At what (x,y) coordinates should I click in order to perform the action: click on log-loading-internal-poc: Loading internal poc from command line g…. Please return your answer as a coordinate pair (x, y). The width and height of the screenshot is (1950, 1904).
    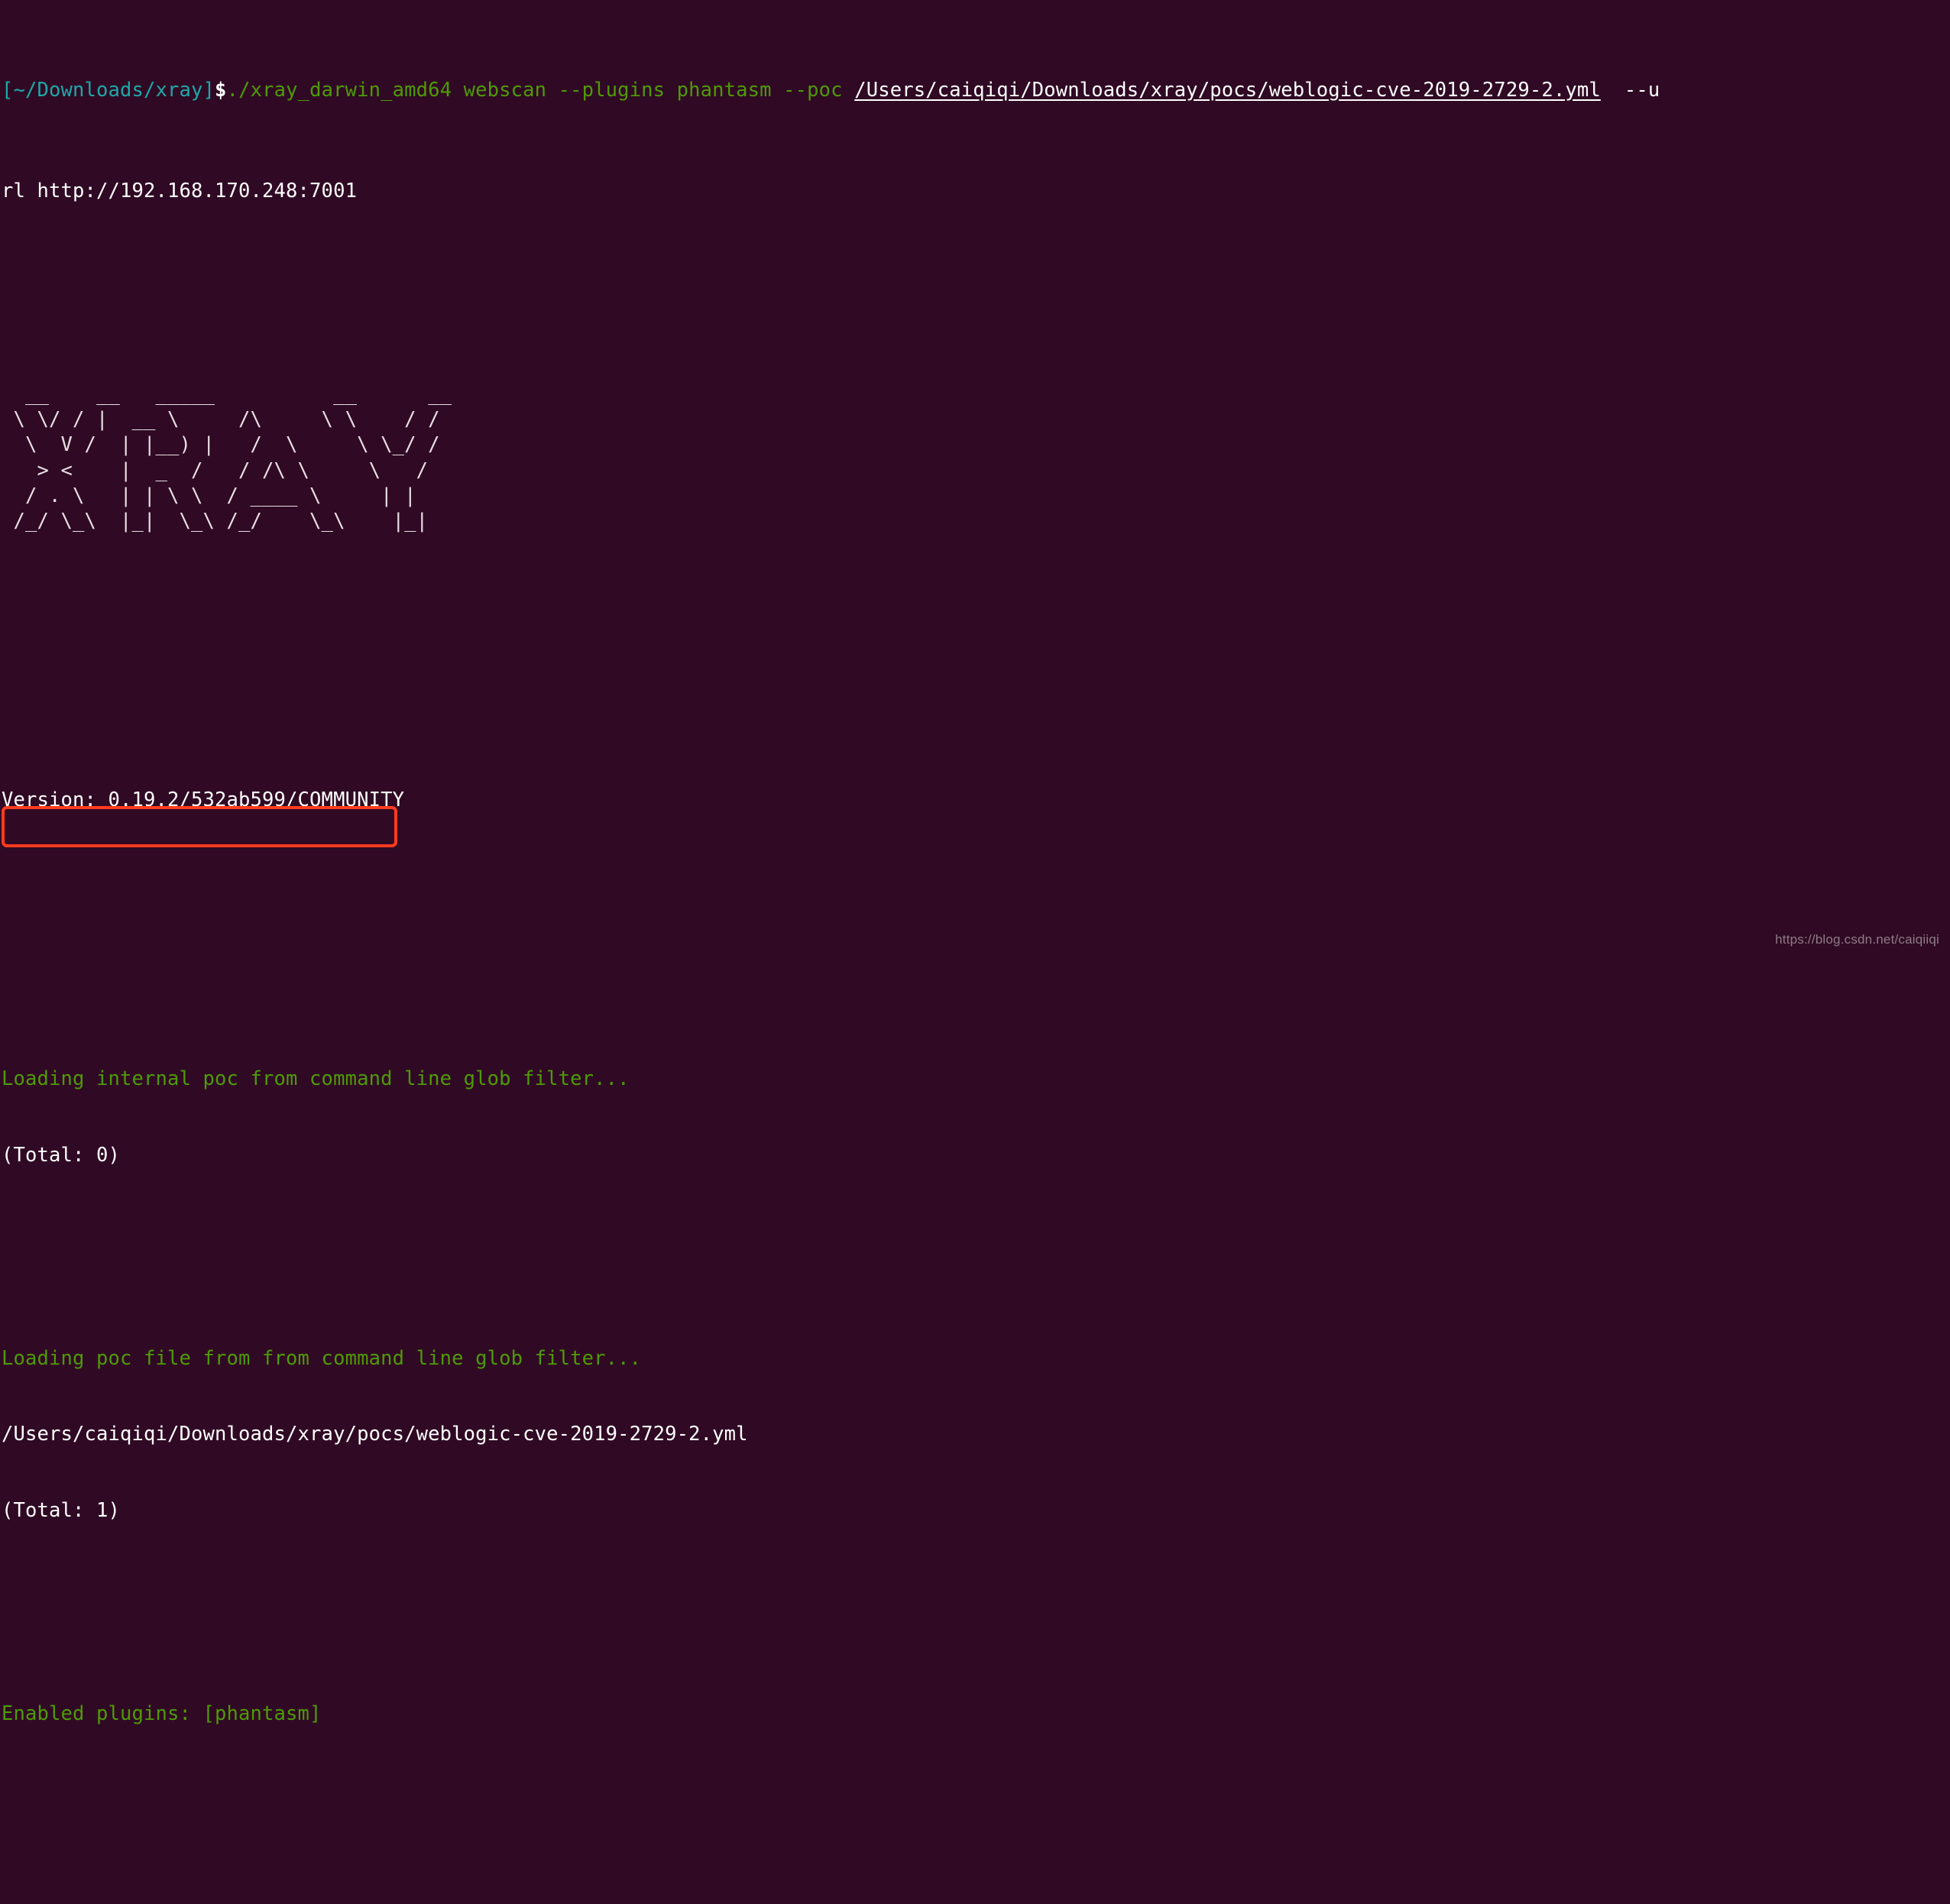
    Looking at the image, I should click on (316, 1079).